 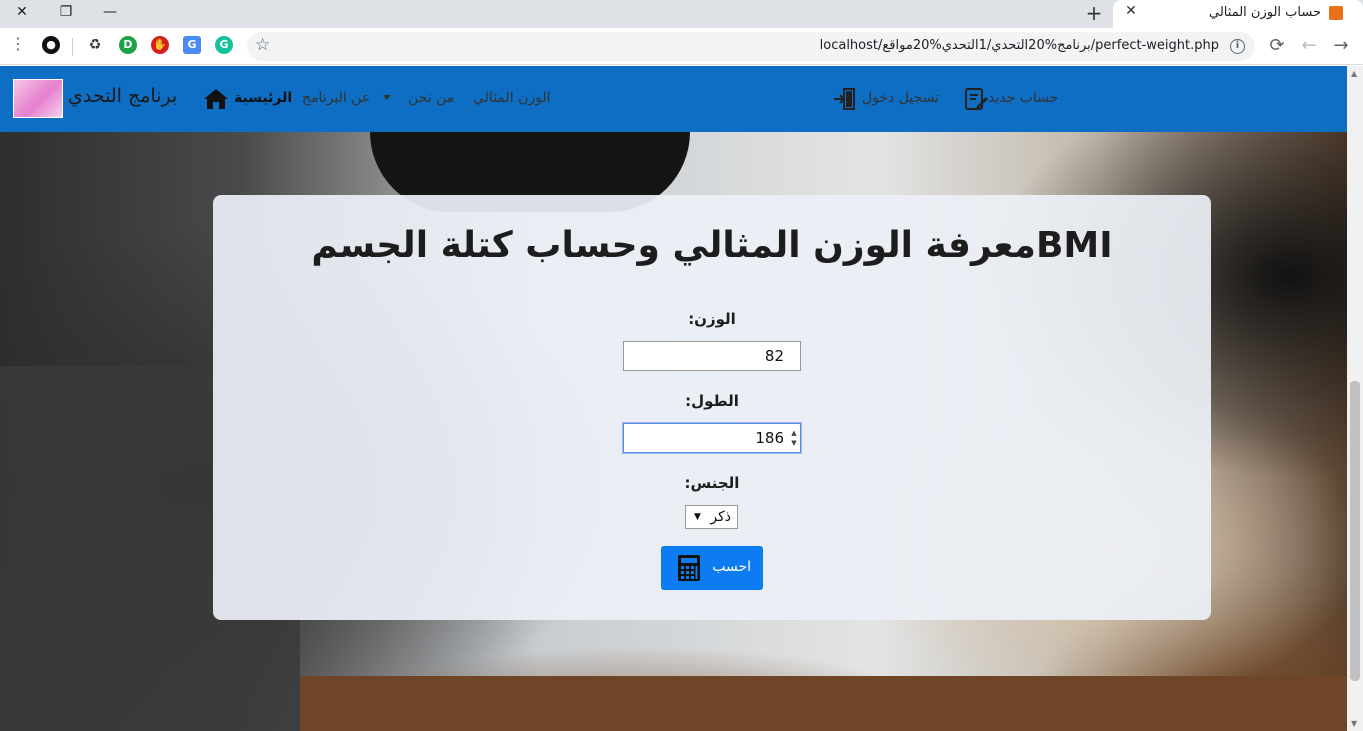 I want to click on scroll-thumb, so click(x=1355, y=531).